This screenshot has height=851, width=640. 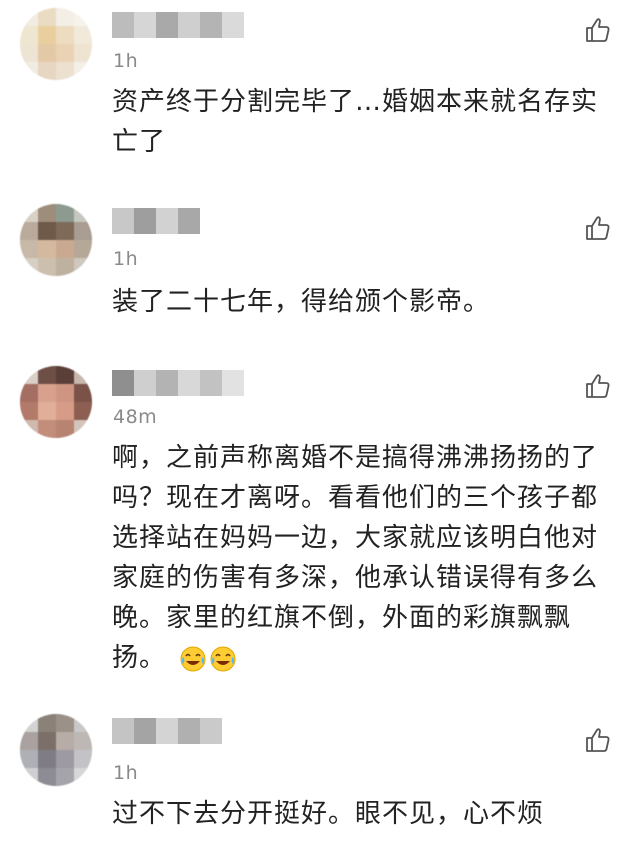 I want to click on comment-text: 资产终于分割完毕了…婚姻本来就名存实亡了, so click(x=355, y=122).